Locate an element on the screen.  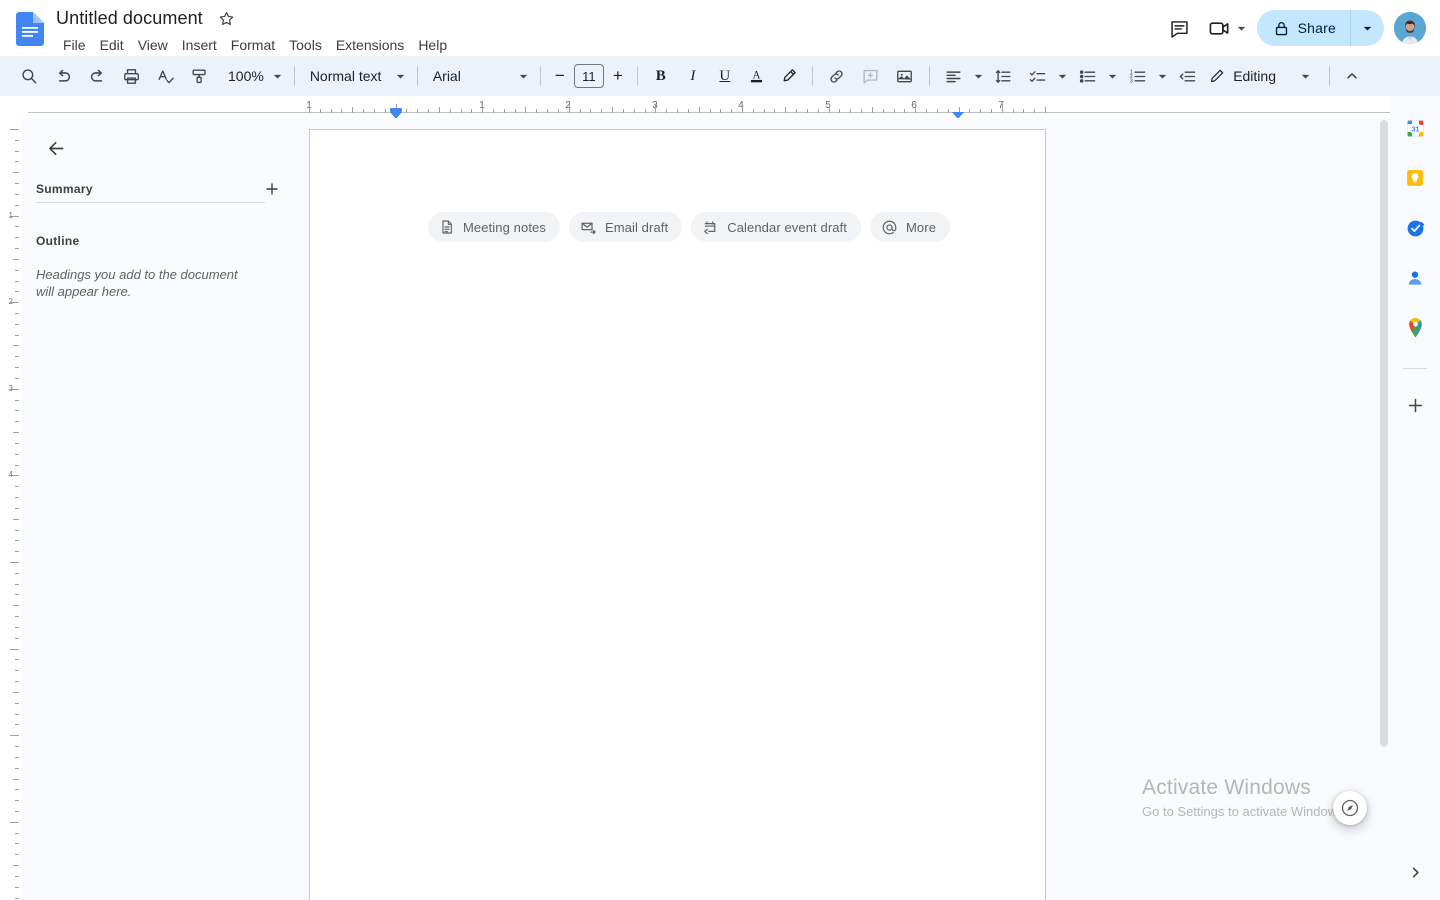
align-left-icon is located at coordinates (954, 76).